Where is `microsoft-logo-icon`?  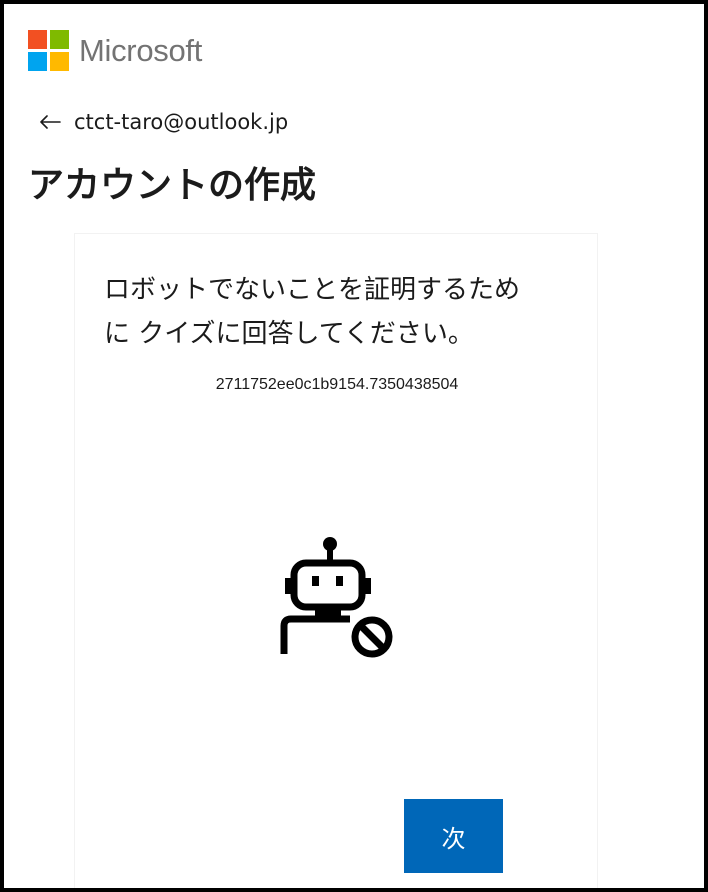 microsoft-logo-icon is located at coordinates (48, 50).